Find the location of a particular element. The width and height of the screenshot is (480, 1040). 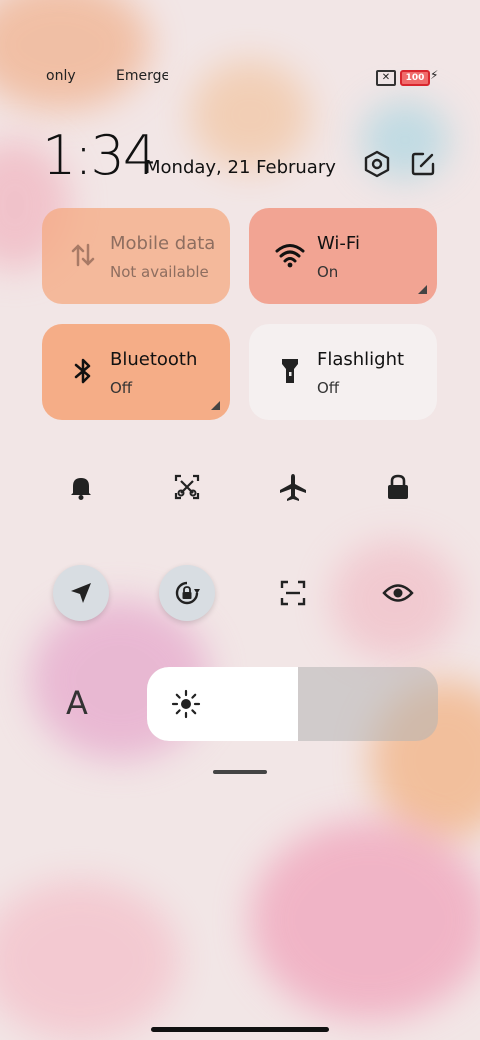

toggle-scanner is located at coordinates (293, 593).